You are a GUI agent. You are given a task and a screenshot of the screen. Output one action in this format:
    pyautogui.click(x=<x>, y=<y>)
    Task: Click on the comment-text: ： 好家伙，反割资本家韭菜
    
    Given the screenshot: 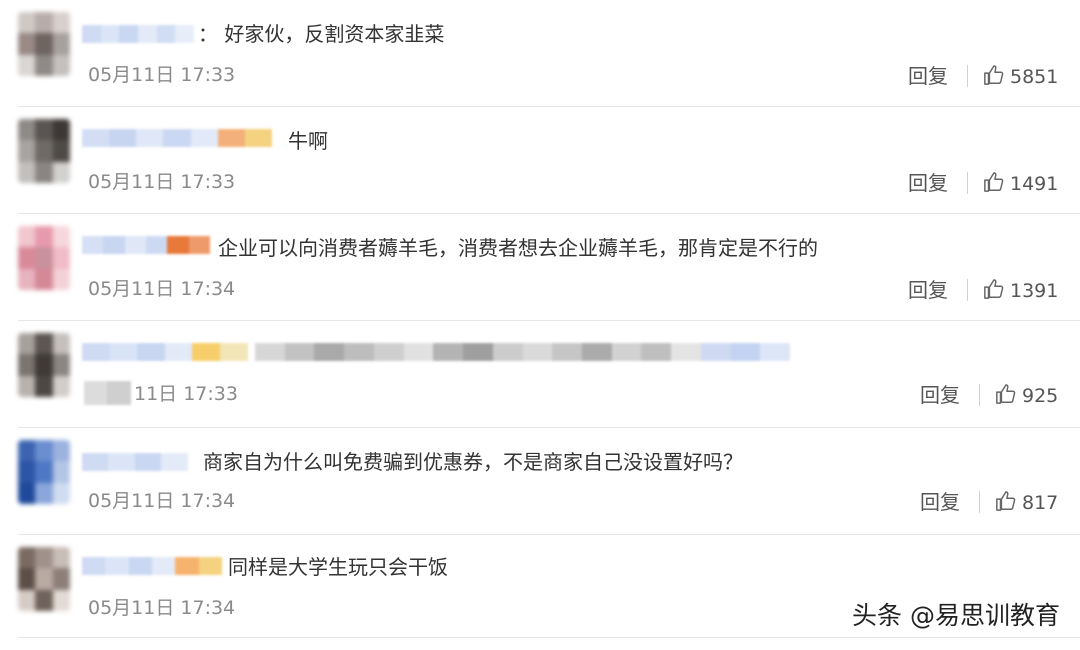 What is the action you would take?
    pyautogui.click(x=321, y=34)
    